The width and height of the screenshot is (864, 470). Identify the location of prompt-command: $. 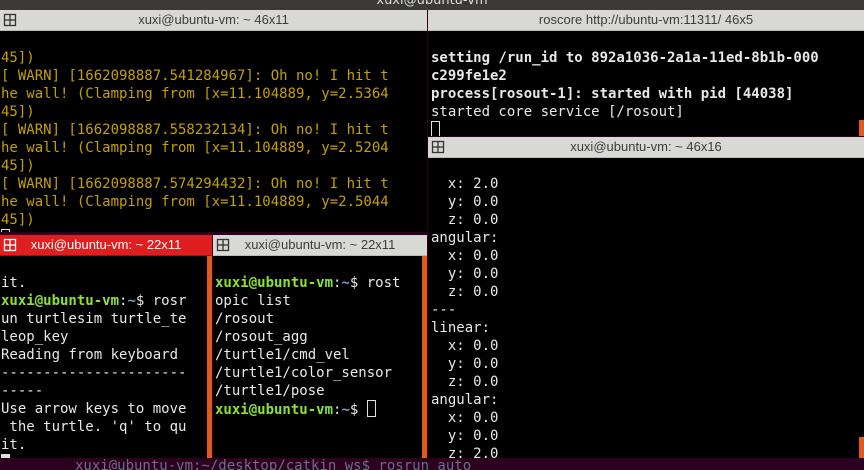
(358, 410).